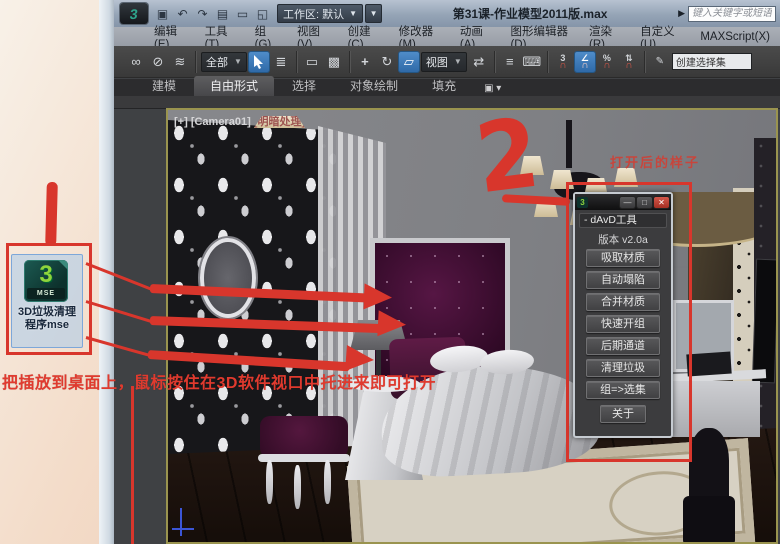 Image resolution: width=780 pixels, height=544 pixels. I want to click on about-button: 关于, so click(623, 414).